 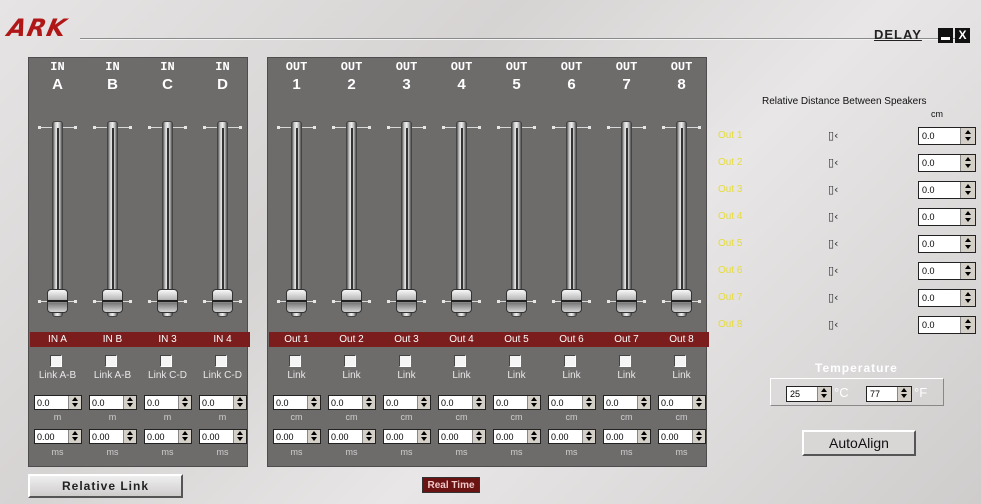 What do you see at coordinates (945, 35) in the screenshot?
I see `minimize-button` at bounding box center [945, 35].